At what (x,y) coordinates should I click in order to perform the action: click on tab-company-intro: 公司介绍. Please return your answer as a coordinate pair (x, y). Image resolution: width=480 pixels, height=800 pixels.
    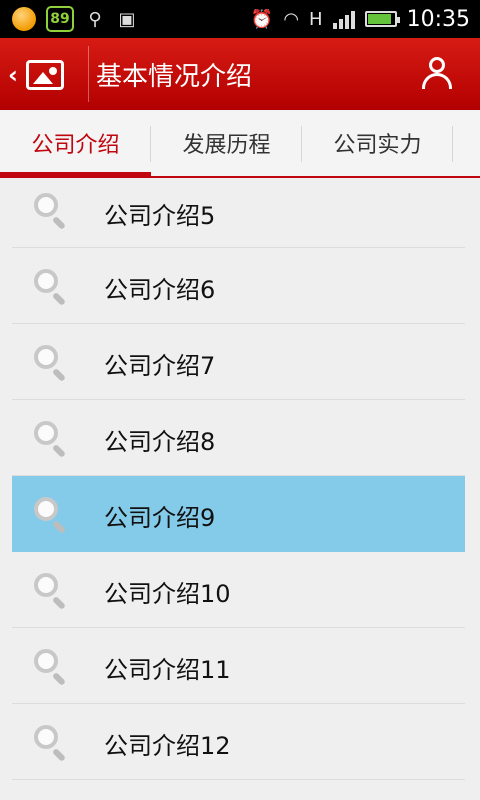
    Looking at the image, I should click on (75, 144).